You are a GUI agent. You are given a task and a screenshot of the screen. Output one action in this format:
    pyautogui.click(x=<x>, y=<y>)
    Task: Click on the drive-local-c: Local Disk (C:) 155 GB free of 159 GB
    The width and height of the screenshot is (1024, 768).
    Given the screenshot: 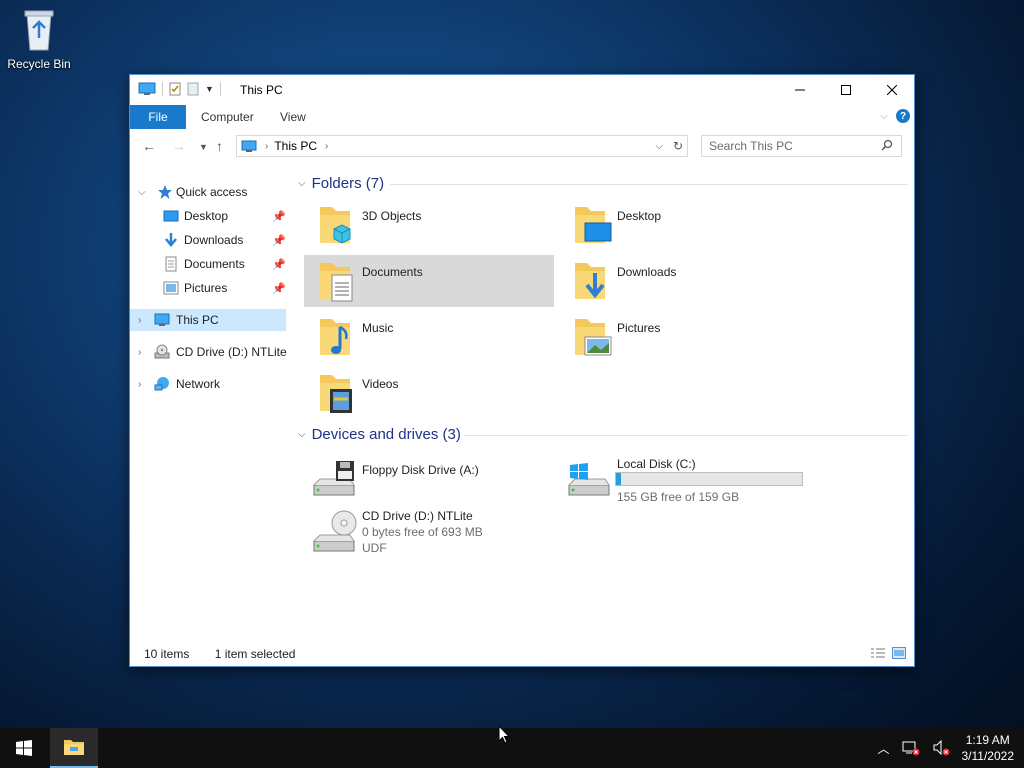 What is the action you would take?
    pyautogui.click(x=684, y=479)
    